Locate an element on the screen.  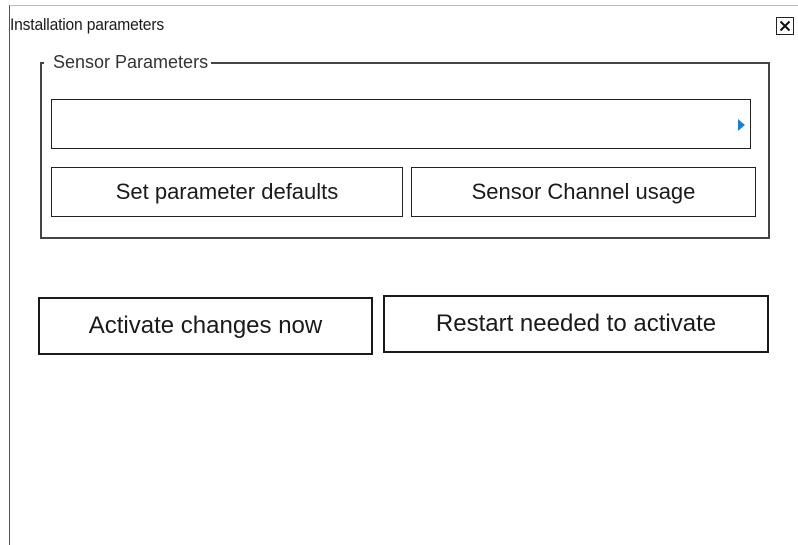
close-icon is located at coordinates (785, 26).